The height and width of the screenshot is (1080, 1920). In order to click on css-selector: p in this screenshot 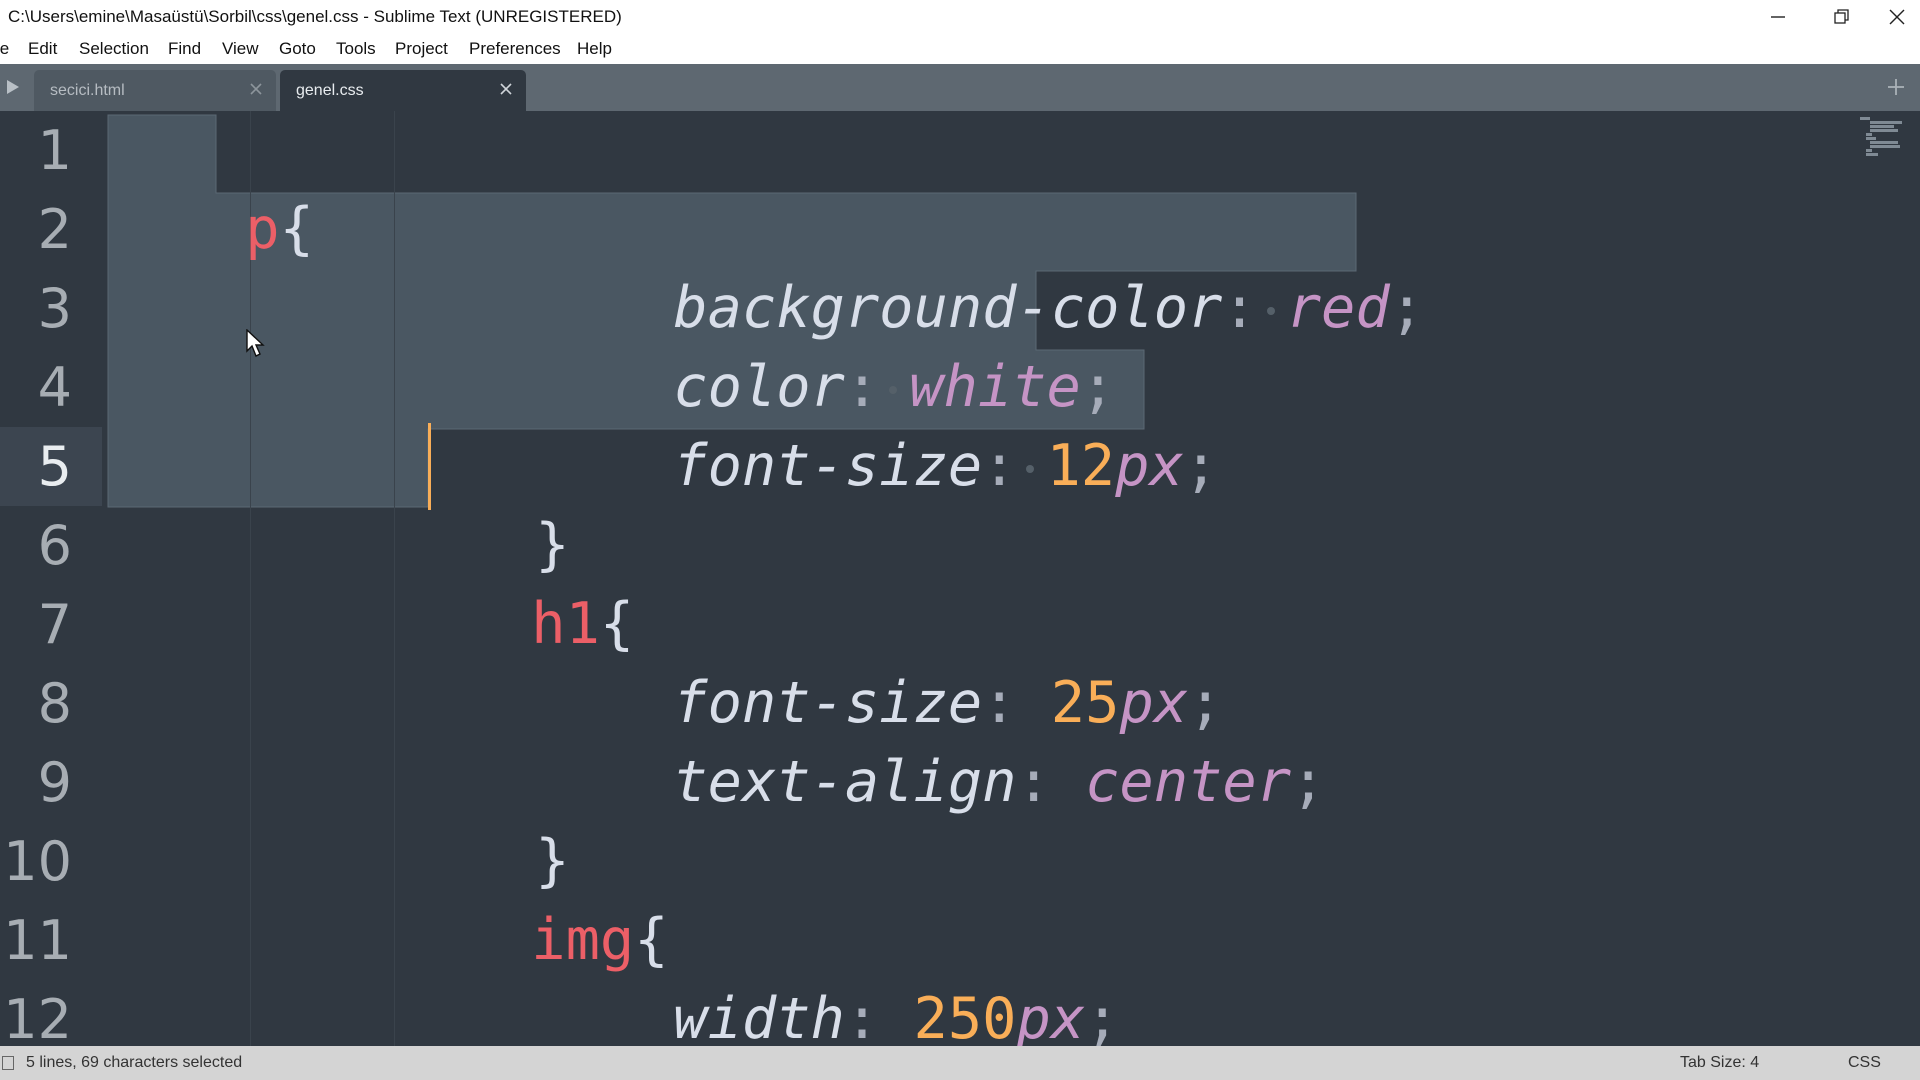, I will do `click(262, 229)`.